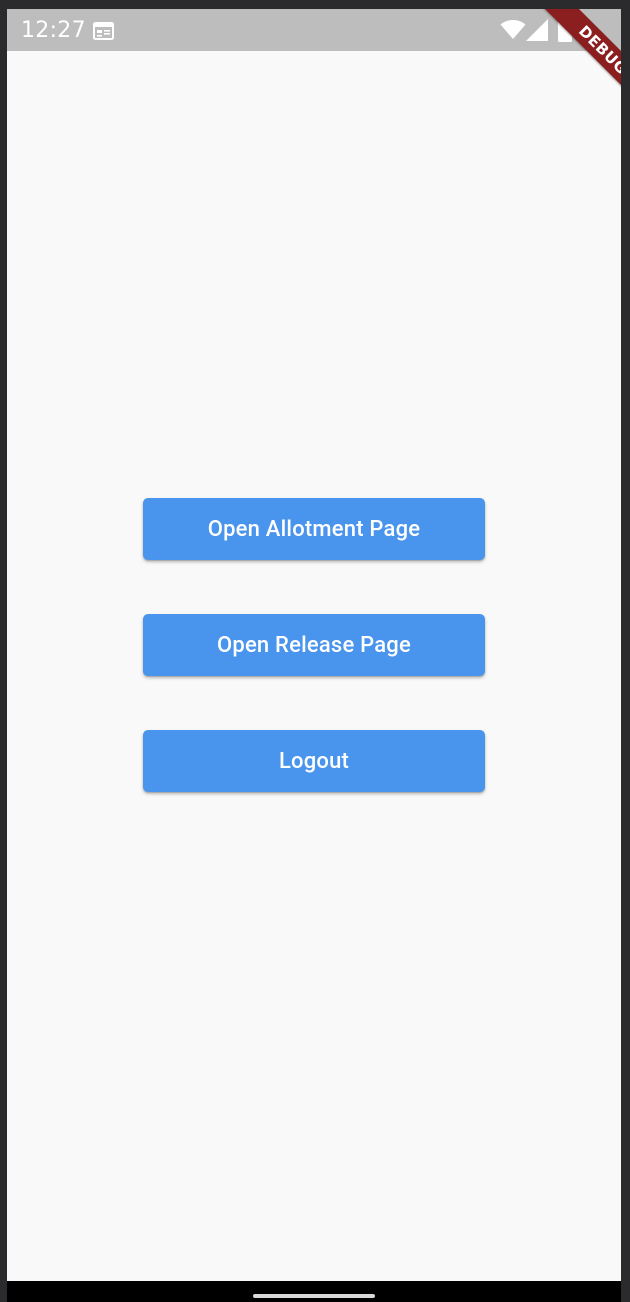 The width and height of the screenshot is (630, 1302). What do you see at coordinates (314, 1291) in the screenshot?
I see `navigation-bar` at bounding box center [314, 1291].